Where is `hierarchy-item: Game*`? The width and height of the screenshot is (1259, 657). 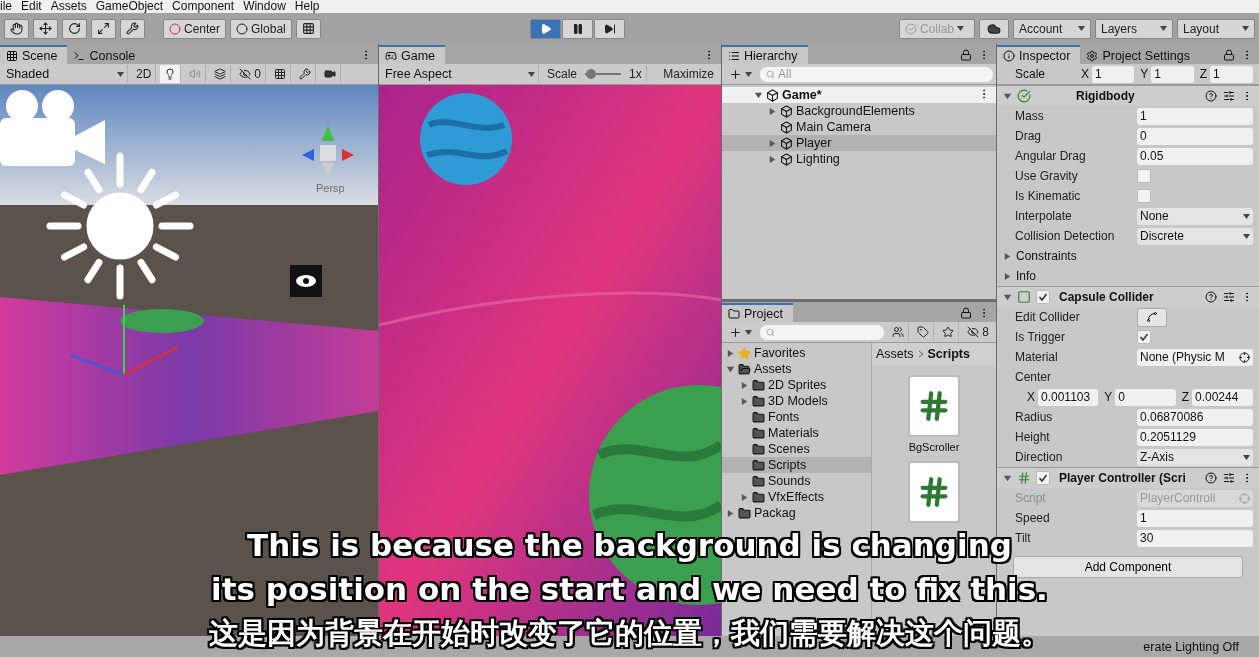 hierarchy-item: Game* is located at coordinates (859, 95).